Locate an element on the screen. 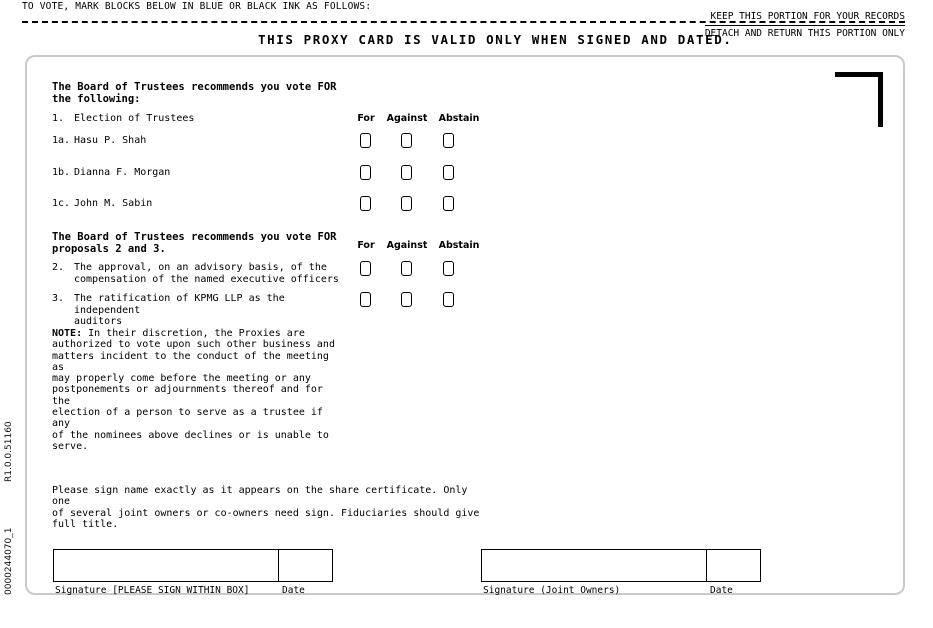 The height and width of the screenshot is (628, 933). checkbox-abstain-1b is located at coordinates (448, 172).